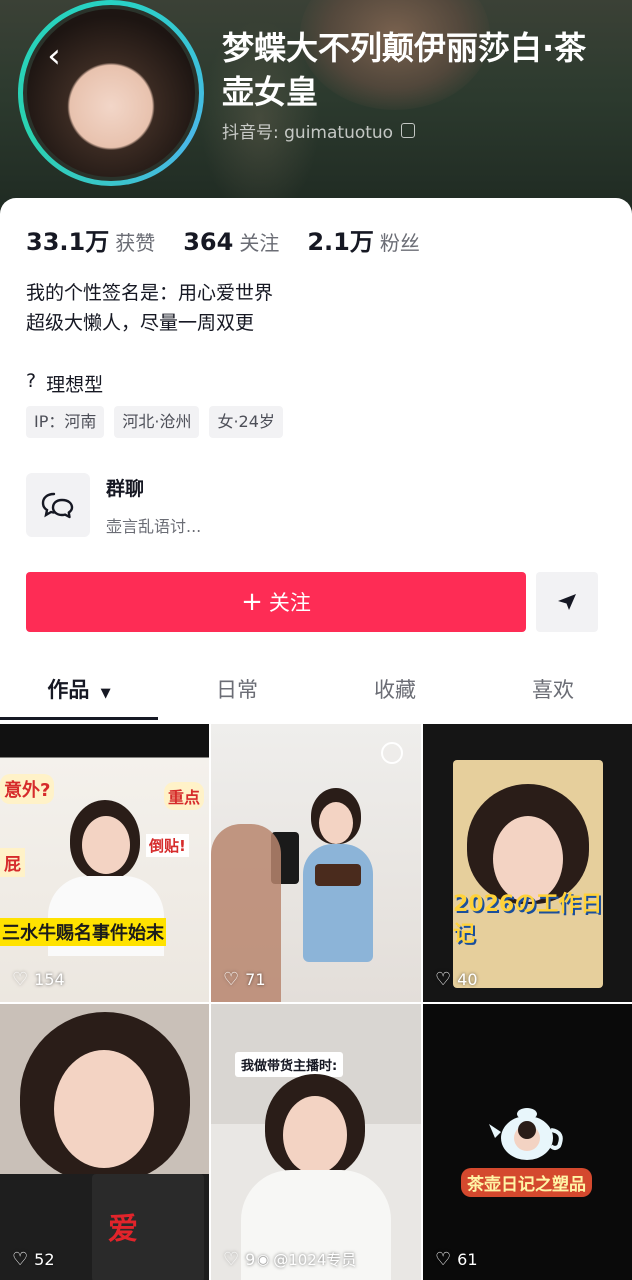 This screenshot has height=1280, width=632. What do you see at coordinates (289, 603) in the screenshot?
I see `follow-button-label: 关注` at bounding box center [289, 603].